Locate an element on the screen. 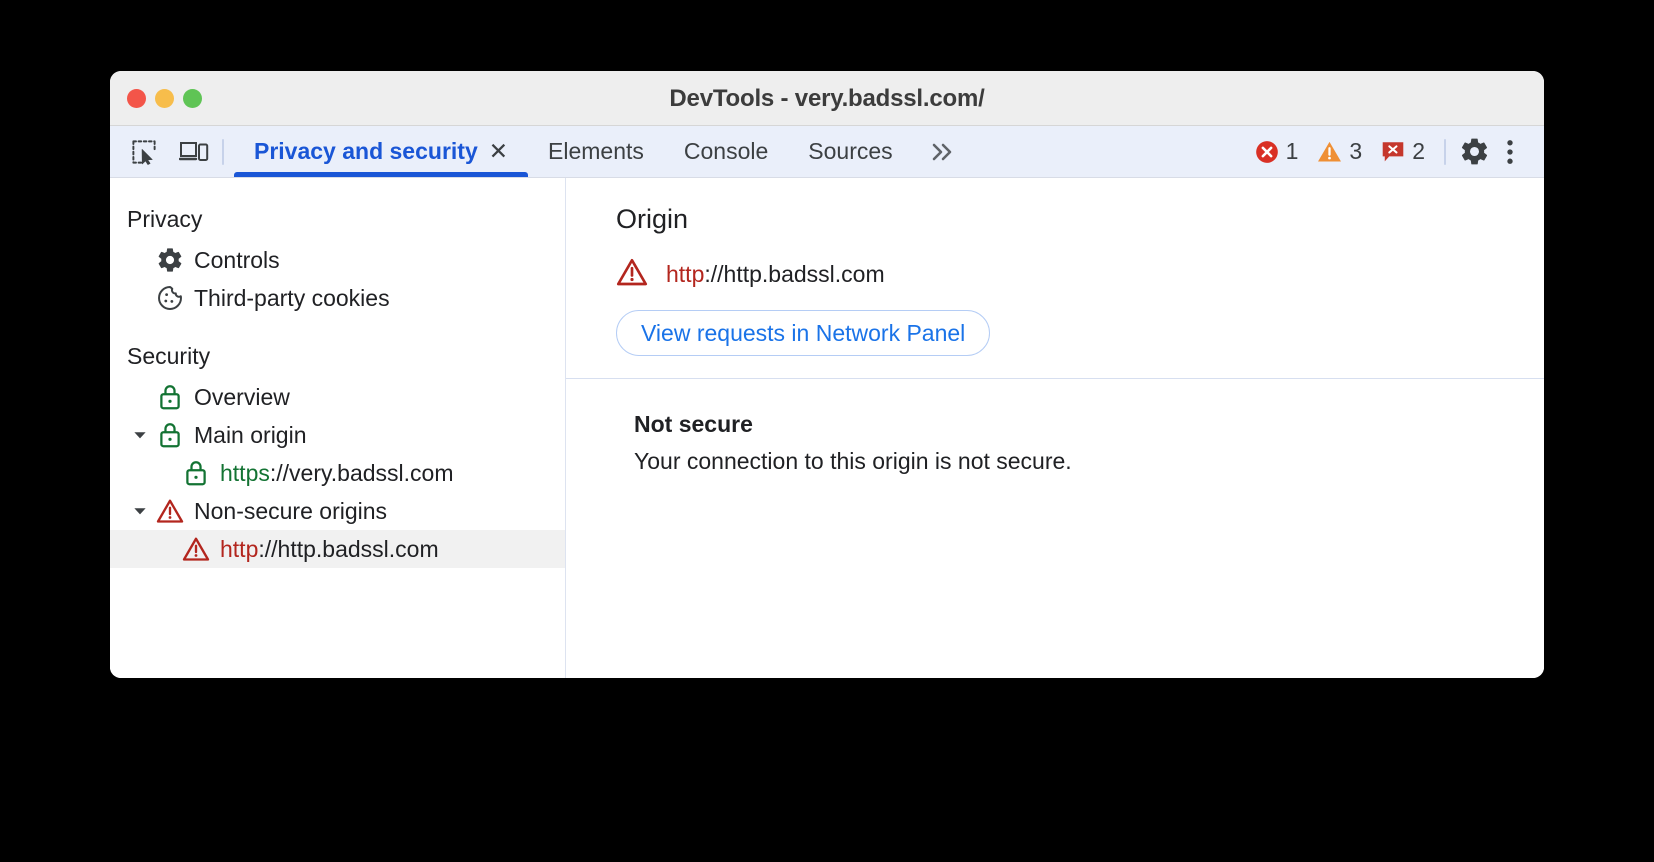  device-toolbar-button is located at coordinates (194, 152).